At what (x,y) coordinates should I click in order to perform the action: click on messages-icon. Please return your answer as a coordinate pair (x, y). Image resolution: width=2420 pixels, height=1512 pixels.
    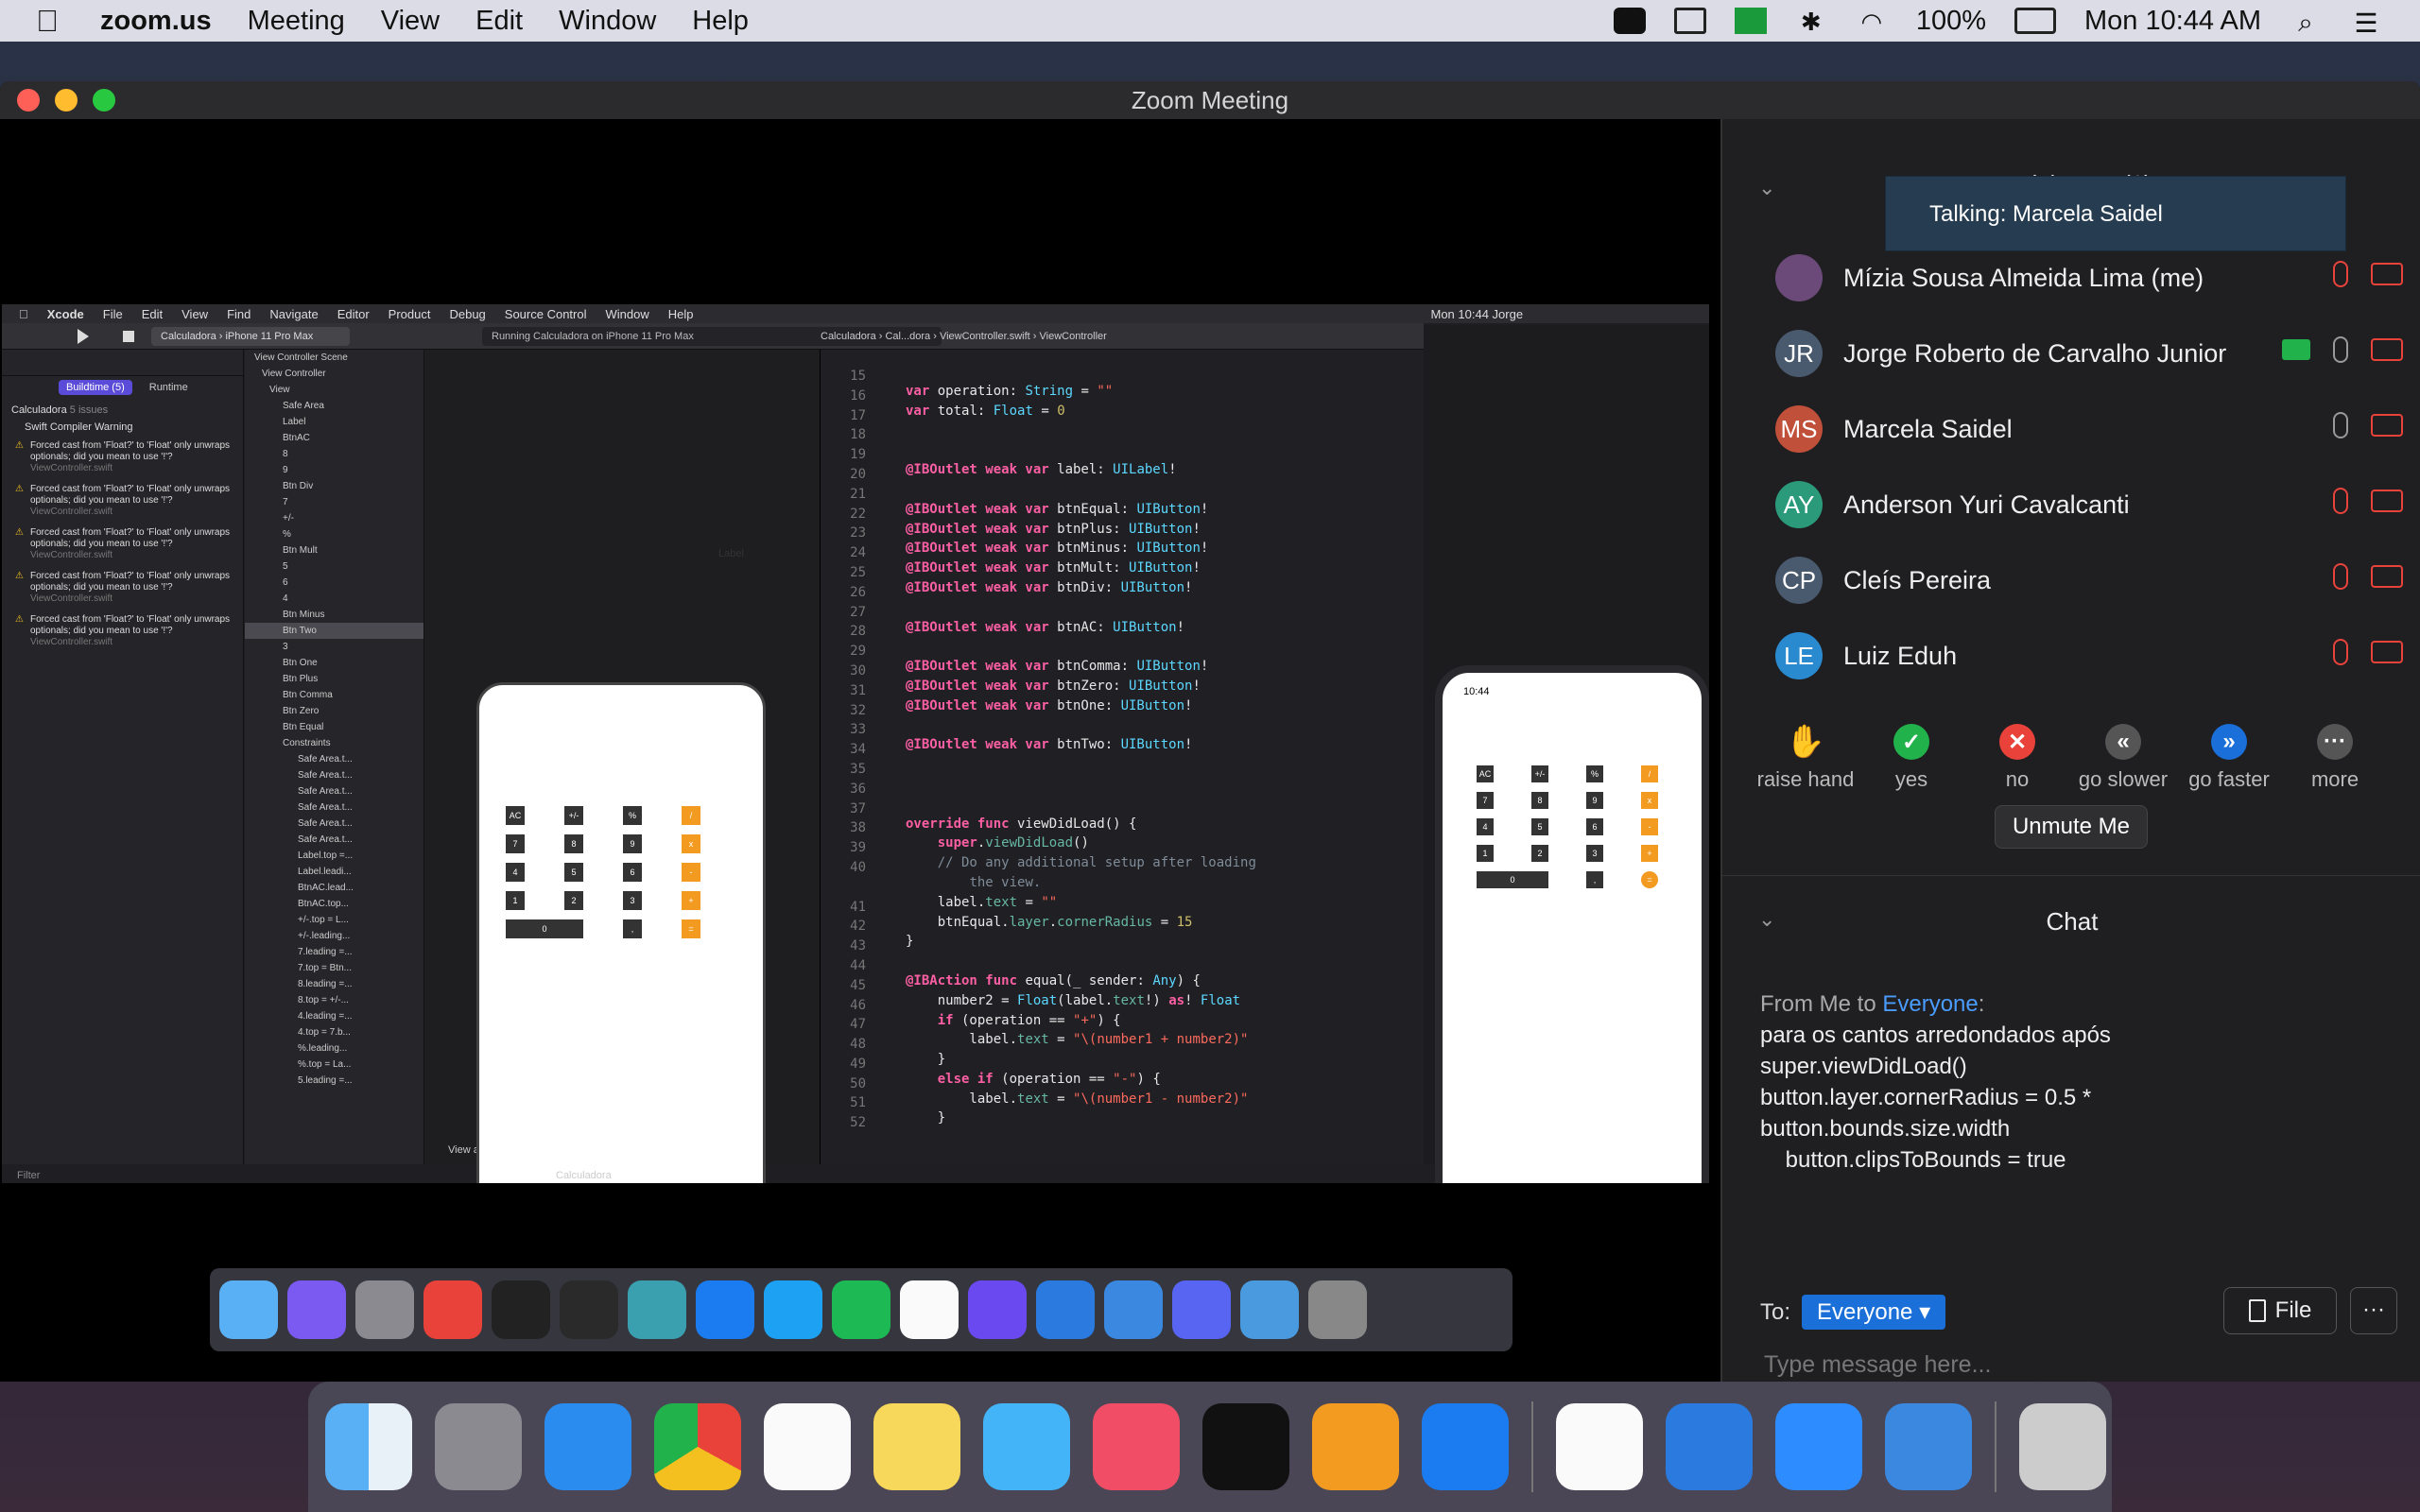
    Looking at the image, I should click on (1026, 1446).